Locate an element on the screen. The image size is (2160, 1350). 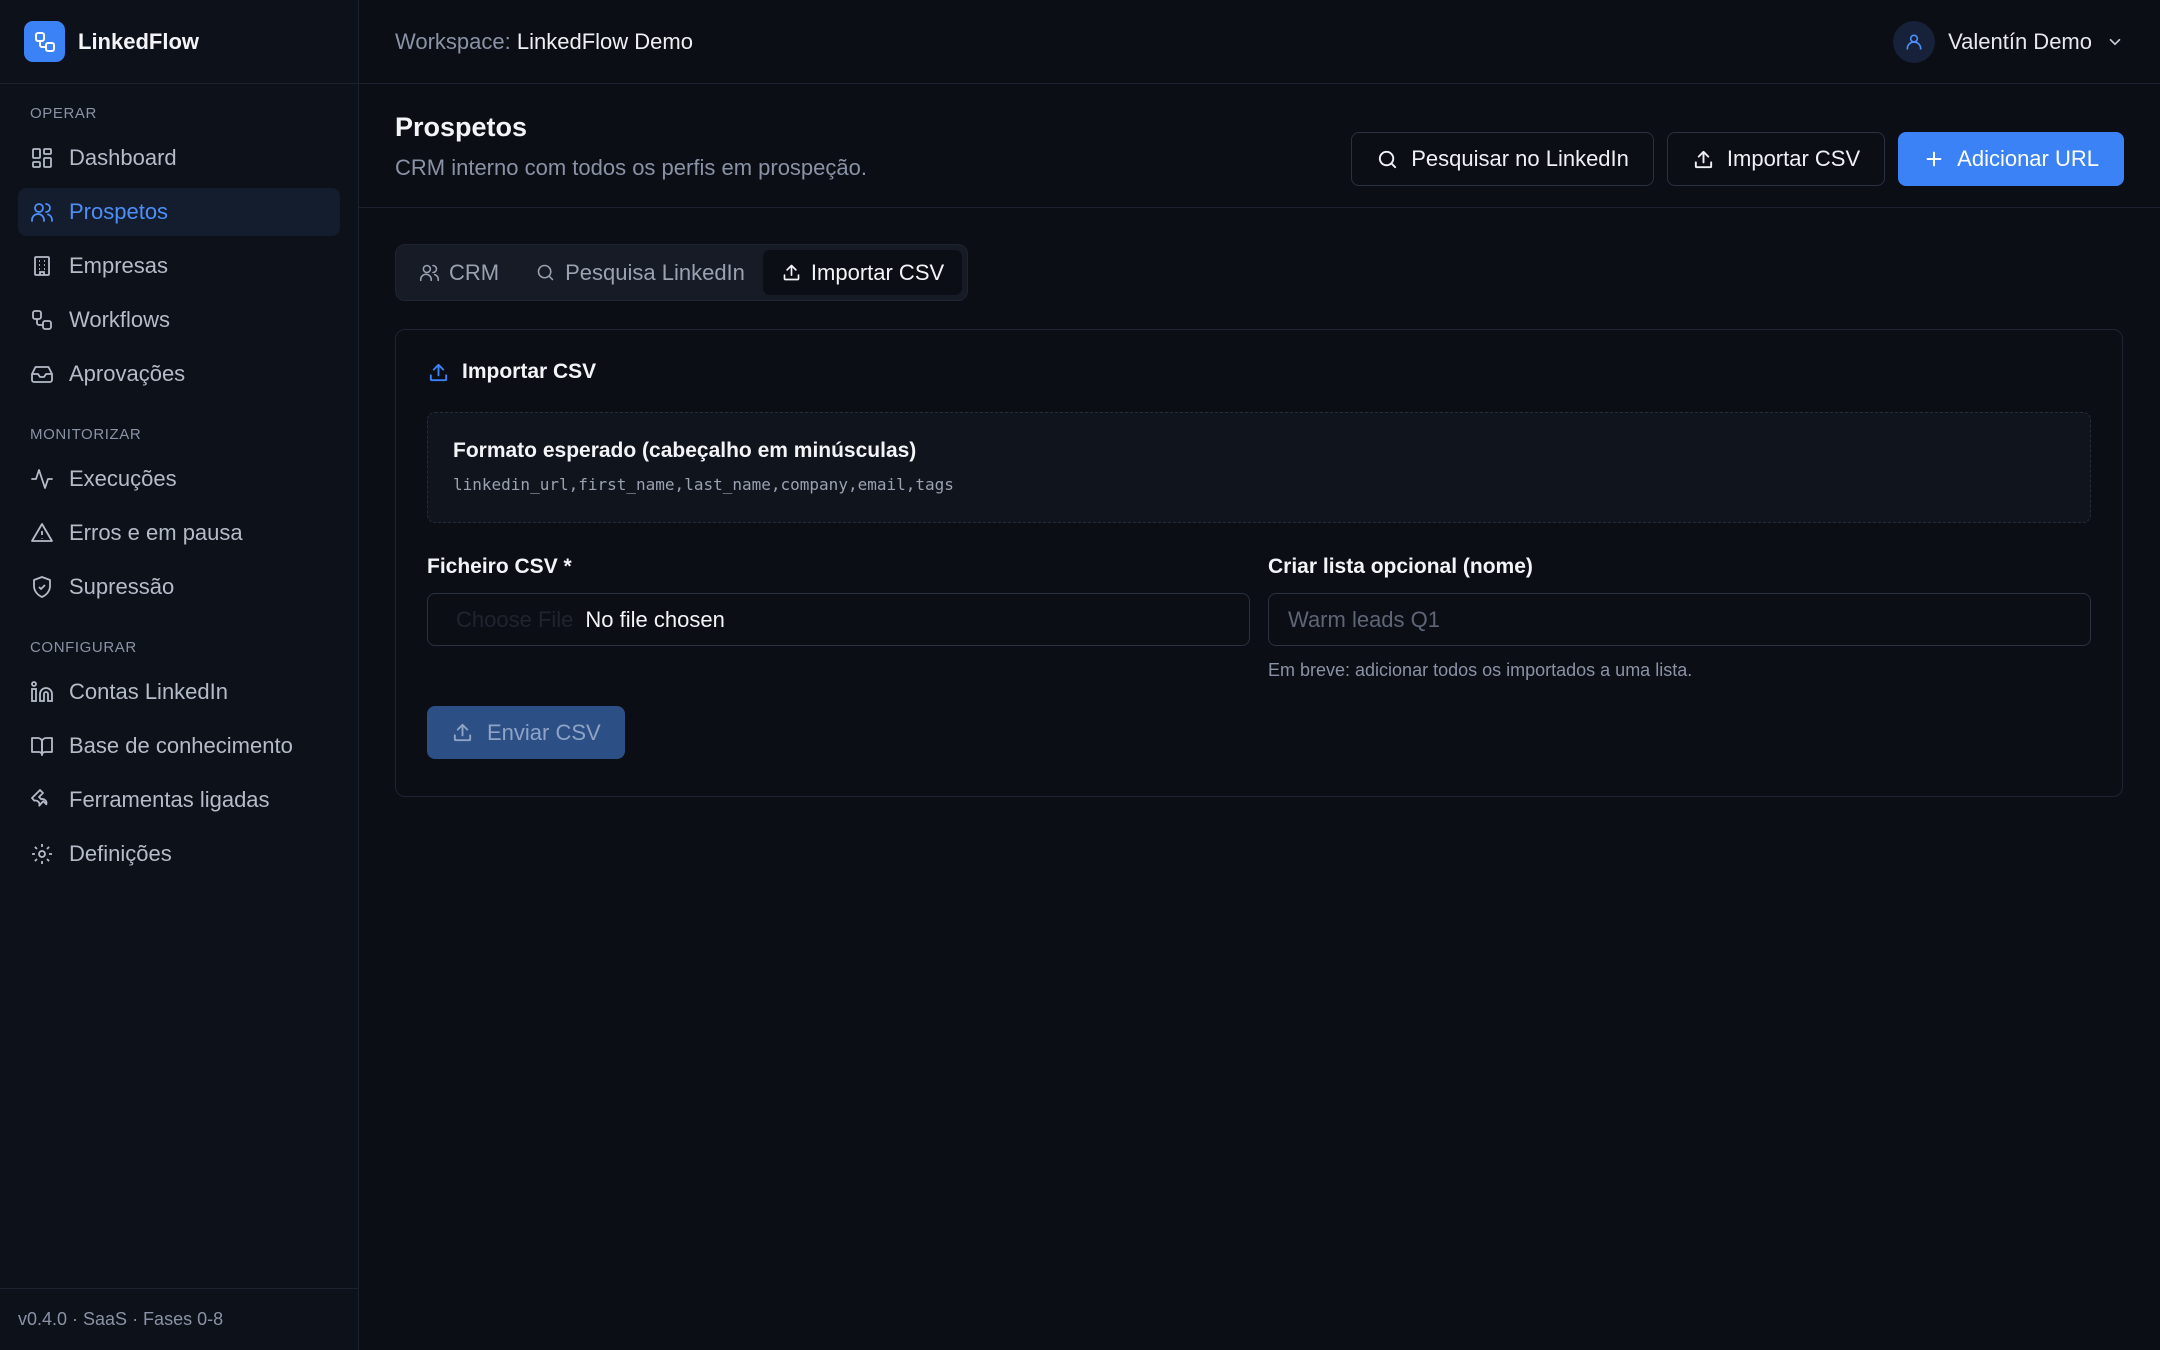
sidebar-item-label: Base de conhecimento is located at coordinates (181, 745).